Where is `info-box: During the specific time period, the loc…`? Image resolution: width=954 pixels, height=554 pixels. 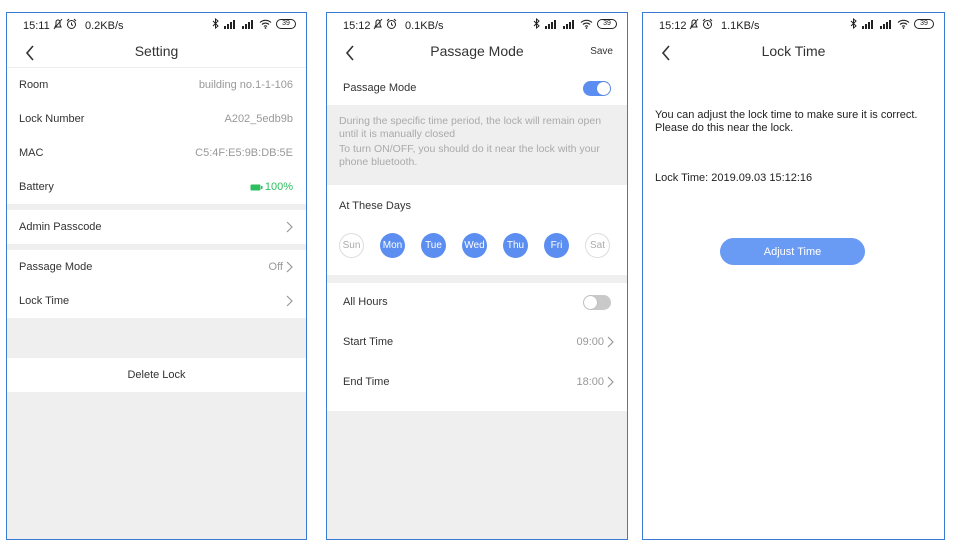 info-box: During the specific time period, the loc… is located at coordinates (477, 145).